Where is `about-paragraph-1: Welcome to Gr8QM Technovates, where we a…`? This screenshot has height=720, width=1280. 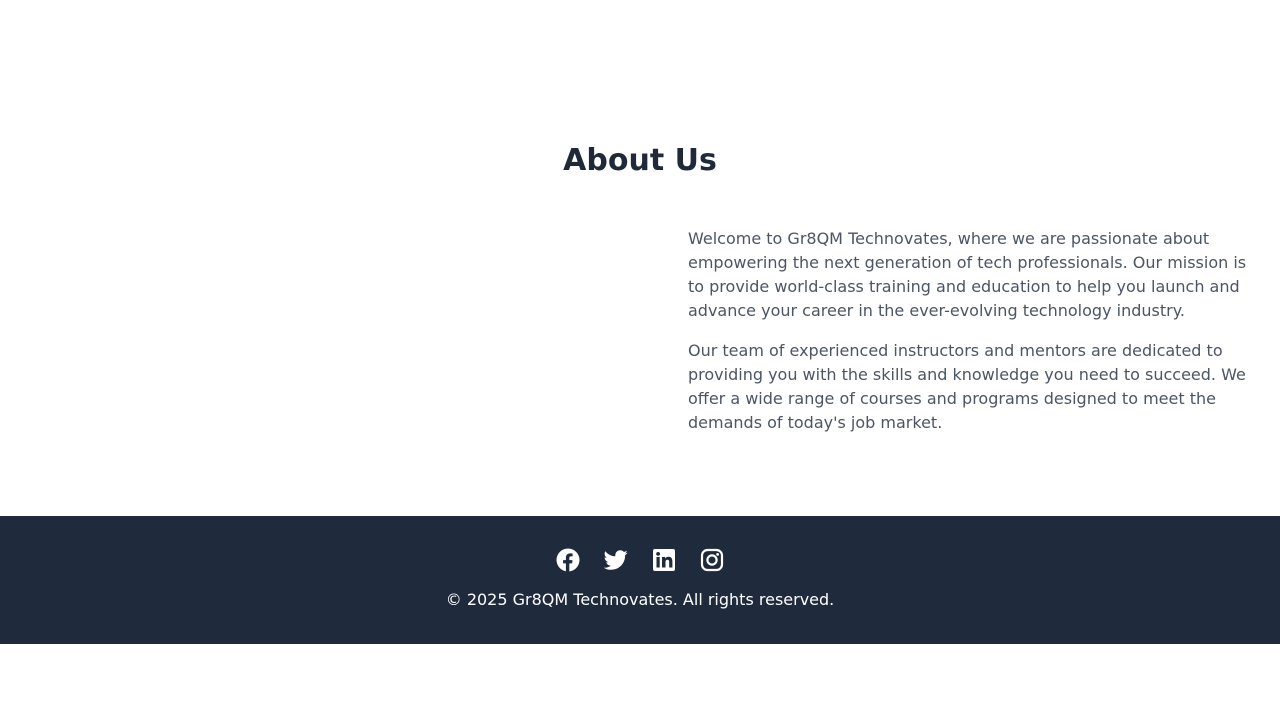 about-paragraph-1: Welcome to Gr8QM Technovates, where we a… is located at coordinates (967, 274).